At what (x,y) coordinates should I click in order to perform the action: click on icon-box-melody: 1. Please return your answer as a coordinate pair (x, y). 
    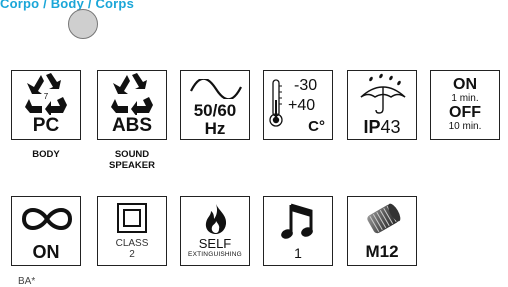
    Looking at the image, I should click on (298, 231).